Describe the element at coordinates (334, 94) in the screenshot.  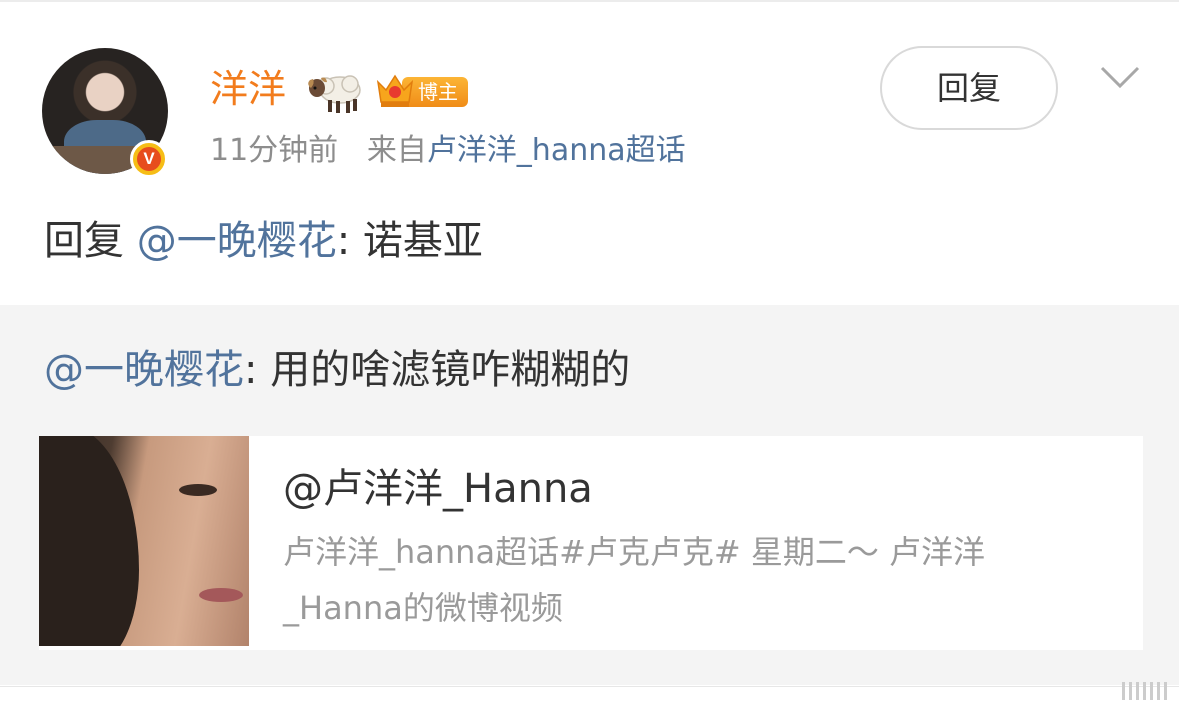
I see `sheep-emoji-icon` at that location.